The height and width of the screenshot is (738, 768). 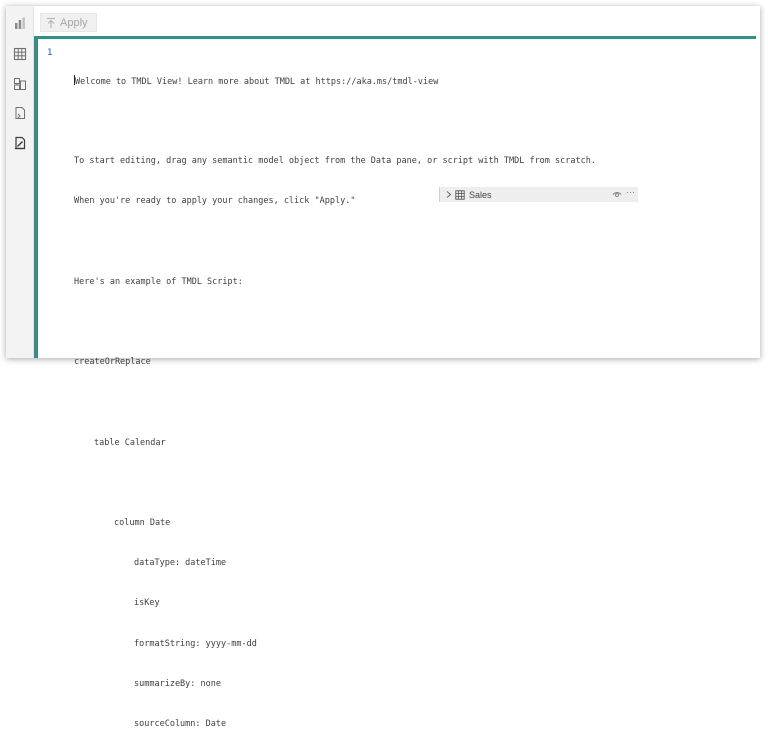 I want to click on code-line: table Calendar, so click(x=130, y=442).